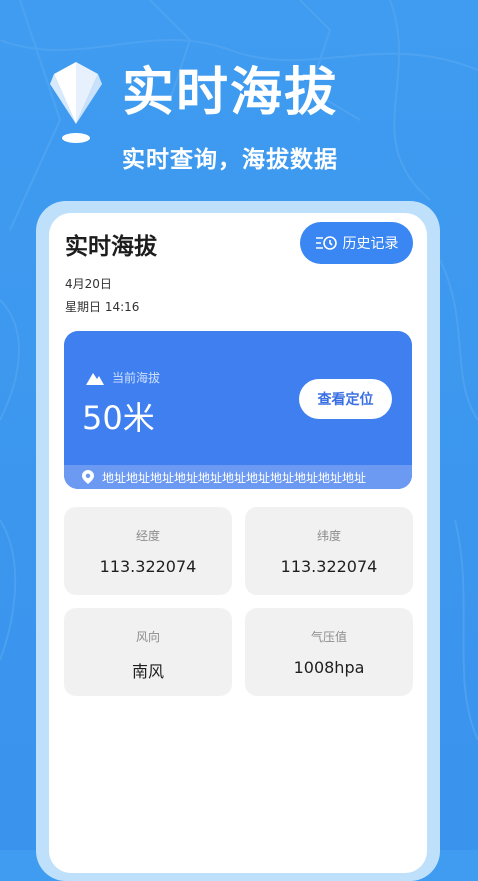  Describe the element at coordinates (230, 93) in the screenshot. I see `hero-title: 实时海拔` at that location.